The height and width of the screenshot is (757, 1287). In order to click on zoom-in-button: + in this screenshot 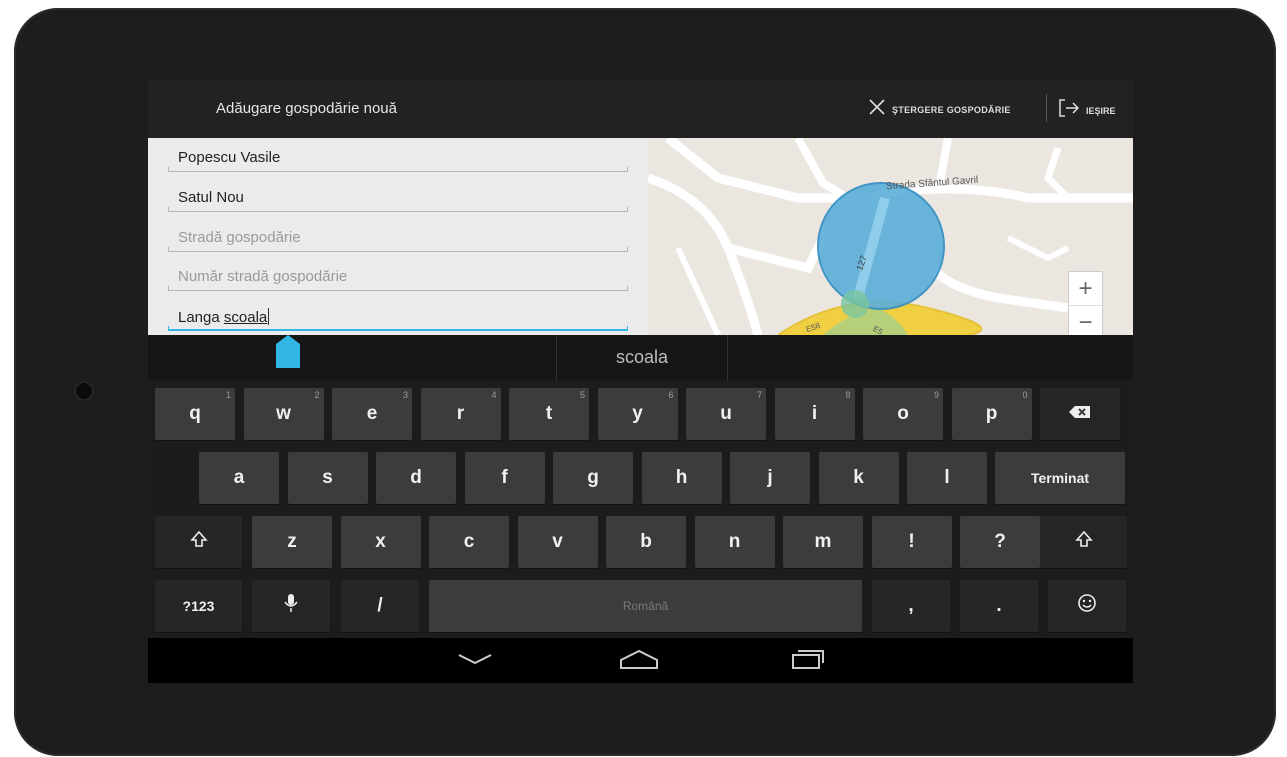, I will do `click(1085, 289)`.